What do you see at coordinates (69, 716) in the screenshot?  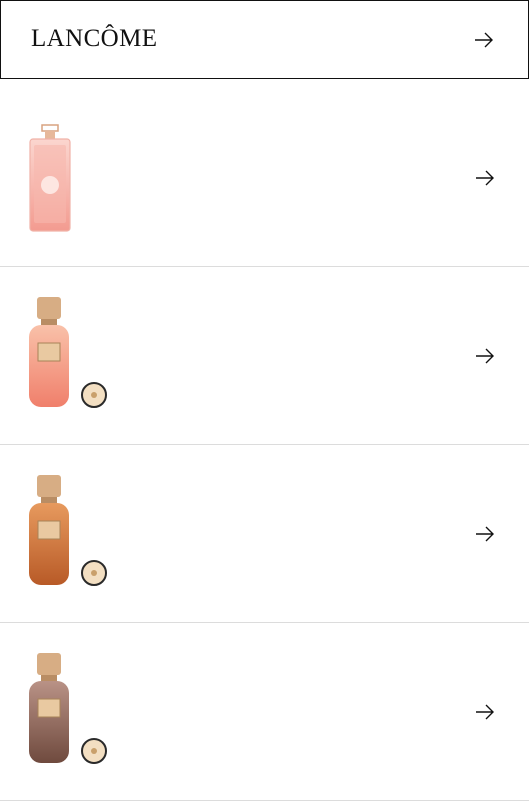 I see `absolue-brown-bottle` at bounding box center [69, 716].